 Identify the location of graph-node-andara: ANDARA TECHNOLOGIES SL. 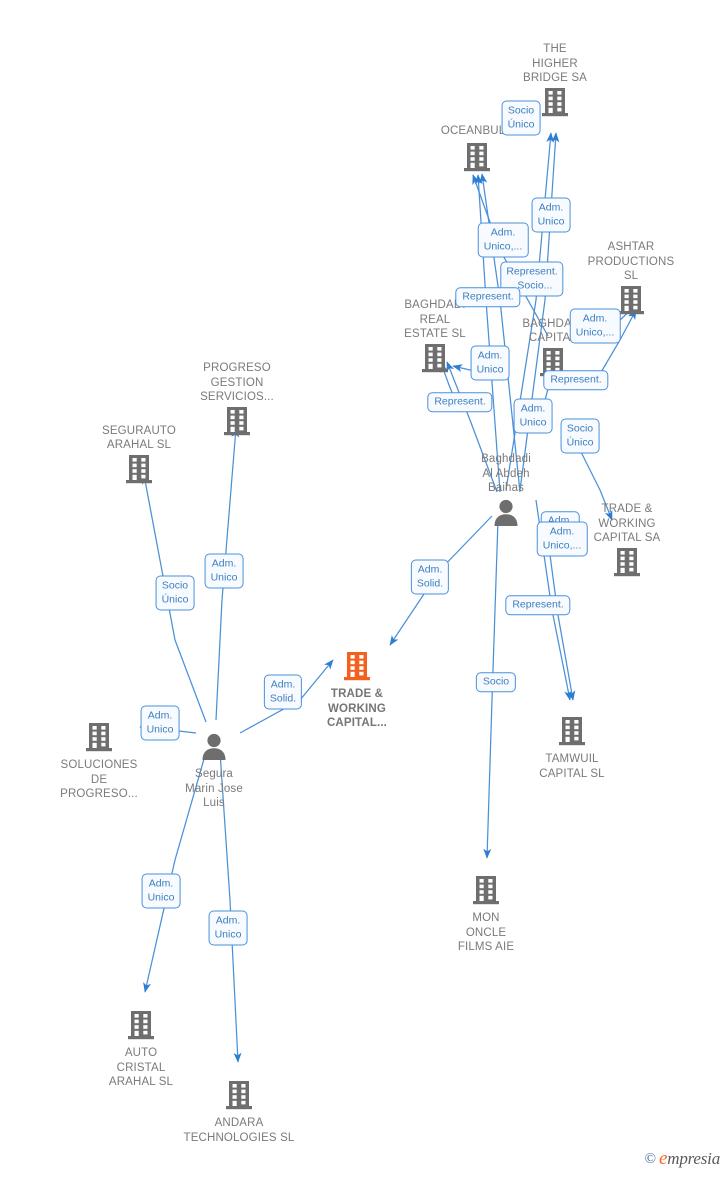
(239, 1112).